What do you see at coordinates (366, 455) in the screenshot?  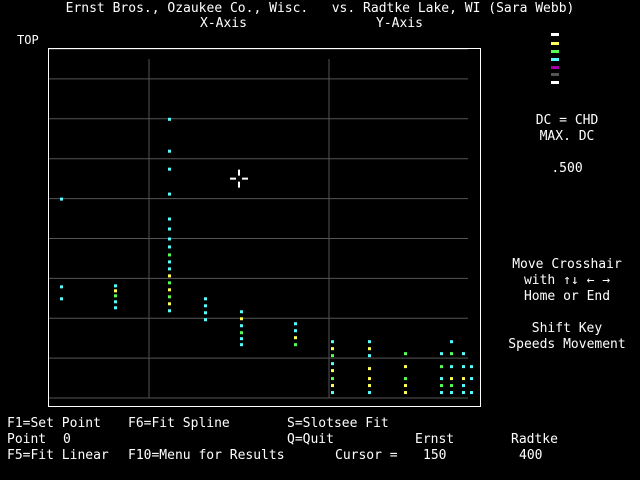 I see `cursor-label: Cursor =` at bounding box center [366, 455].